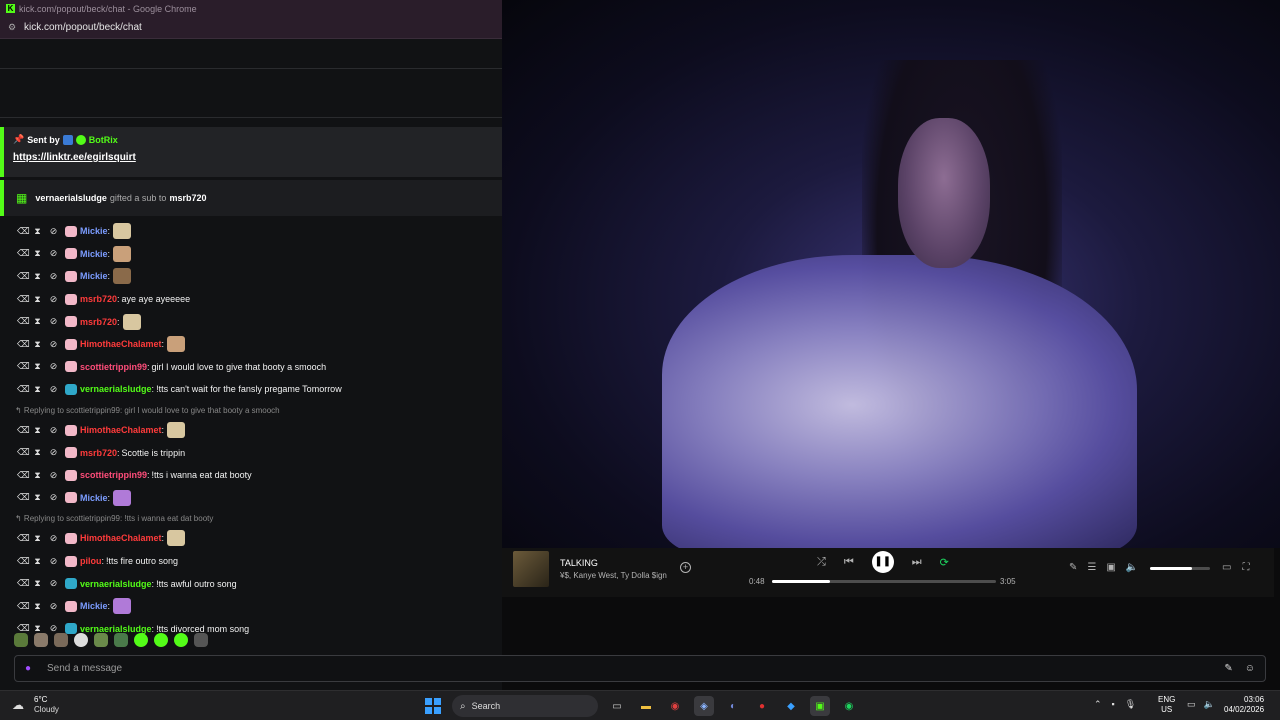 This screenshot has width=1280, height=720. I want to click on speaker-icon: 🔈, so click(1209, 704).